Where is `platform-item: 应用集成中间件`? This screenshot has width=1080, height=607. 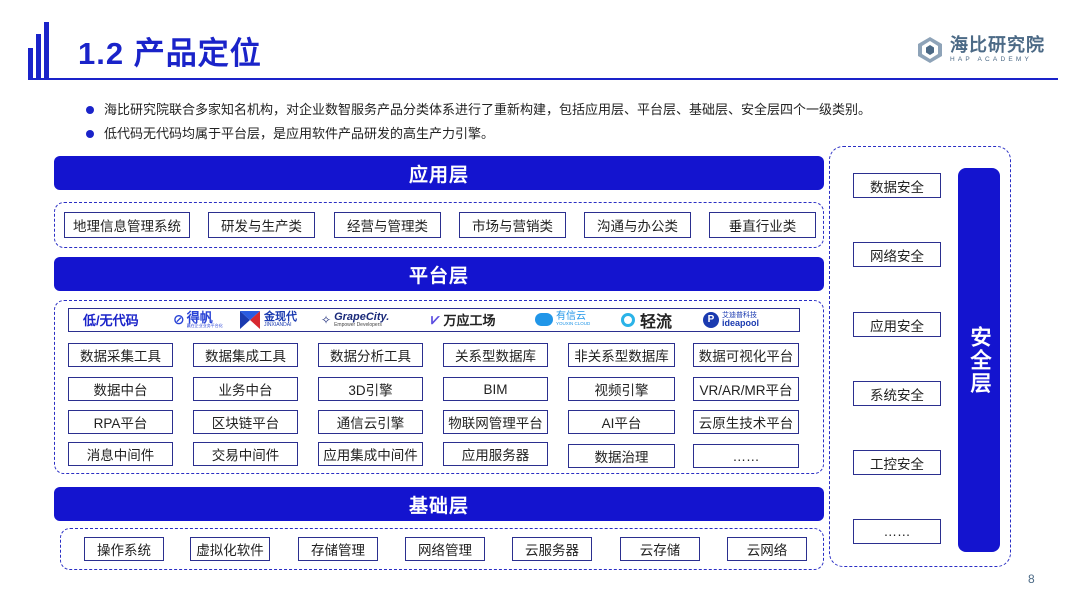
platform-item: 应用集成中间件 is located at coordinates (370, 454).